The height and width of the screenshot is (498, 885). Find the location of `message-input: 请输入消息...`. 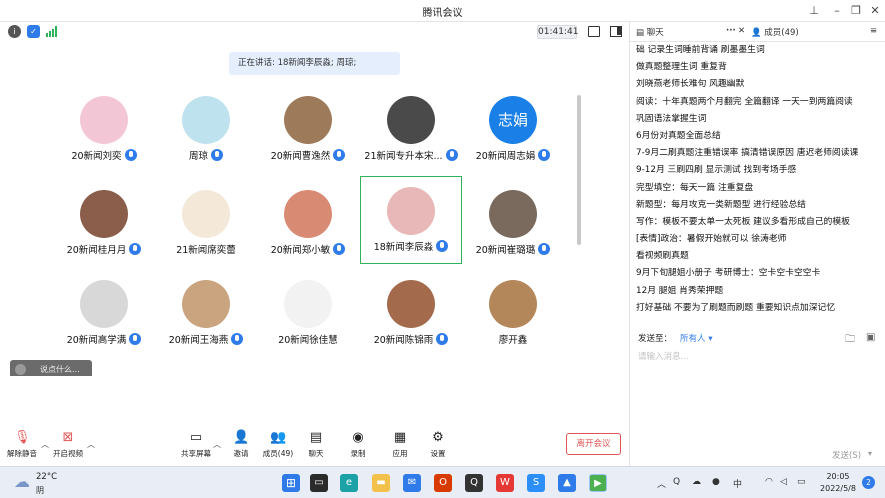

message-input: 请输入消息... is located at coordinates (663, 356).